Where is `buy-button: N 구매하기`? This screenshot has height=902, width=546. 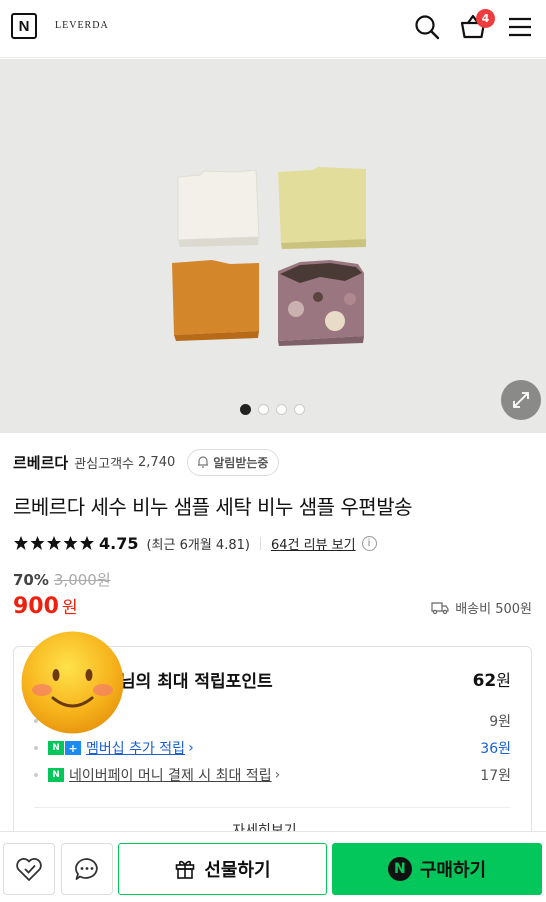
buy-button: N 구매하기 is located at coordinates (437, 869).